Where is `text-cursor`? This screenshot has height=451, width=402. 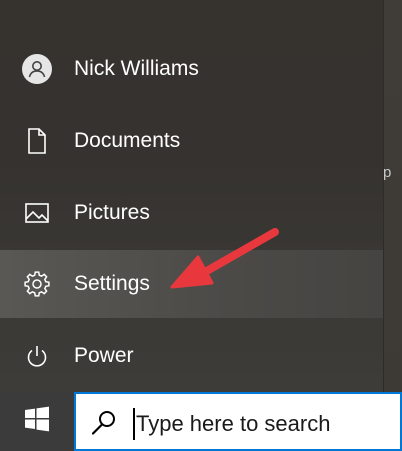 text-cursor is located at coordinates (134, 424).